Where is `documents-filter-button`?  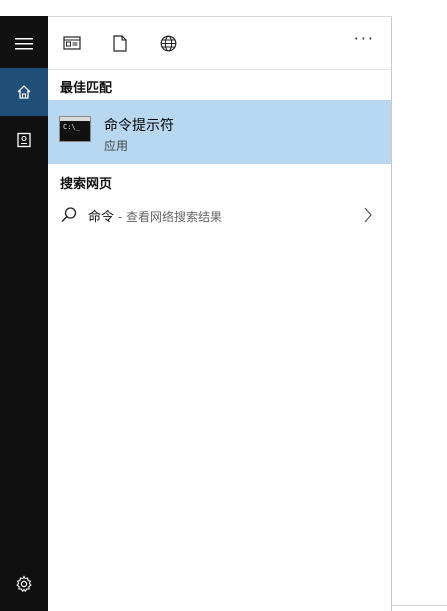 documents-filter-button is located at coordinates (120, 43).